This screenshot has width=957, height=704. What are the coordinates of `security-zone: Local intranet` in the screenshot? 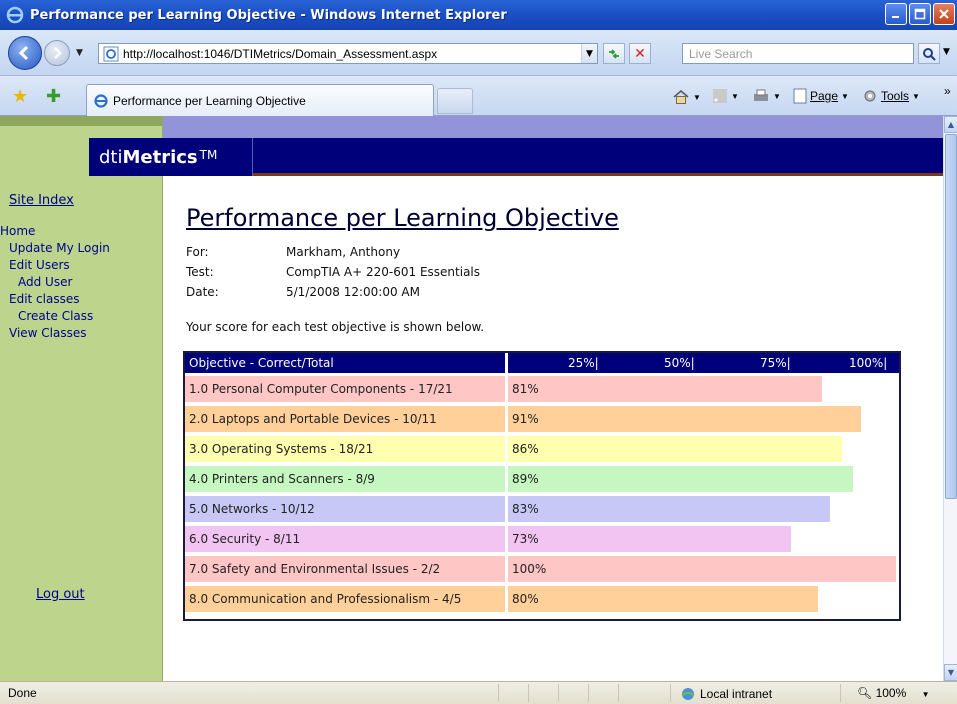 It's located at (726, 694).